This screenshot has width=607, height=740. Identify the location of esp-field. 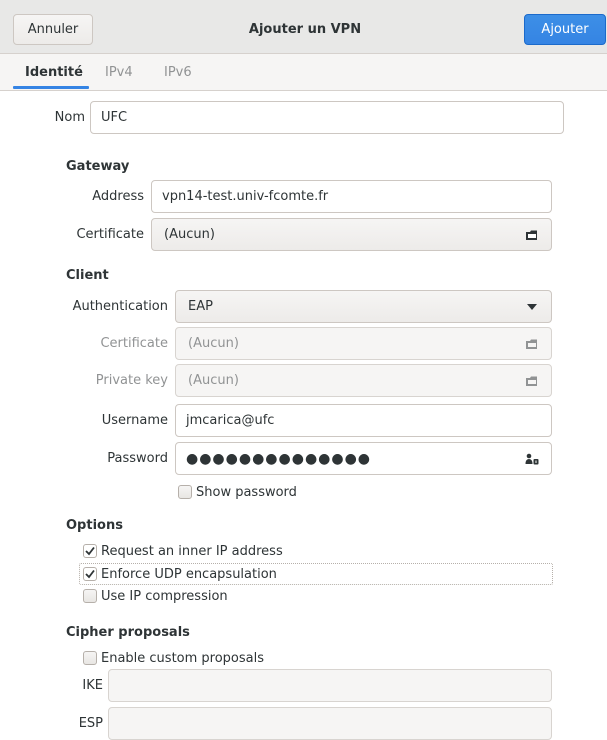
(330, 723).